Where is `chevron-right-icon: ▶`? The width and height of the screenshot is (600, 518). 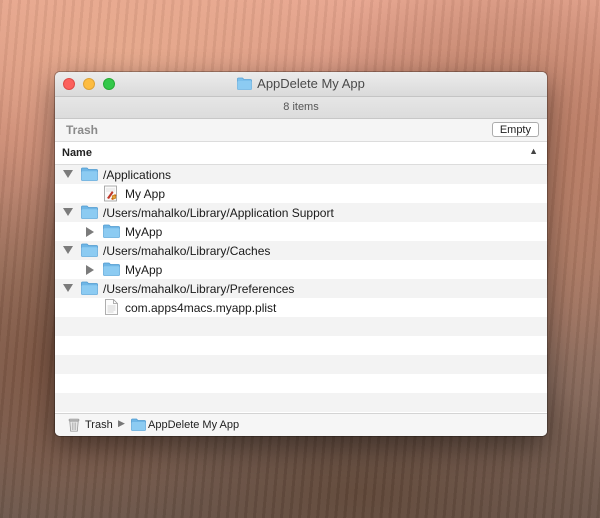
chevron-right-icon: ▶ is located at coordinates (121, 423).